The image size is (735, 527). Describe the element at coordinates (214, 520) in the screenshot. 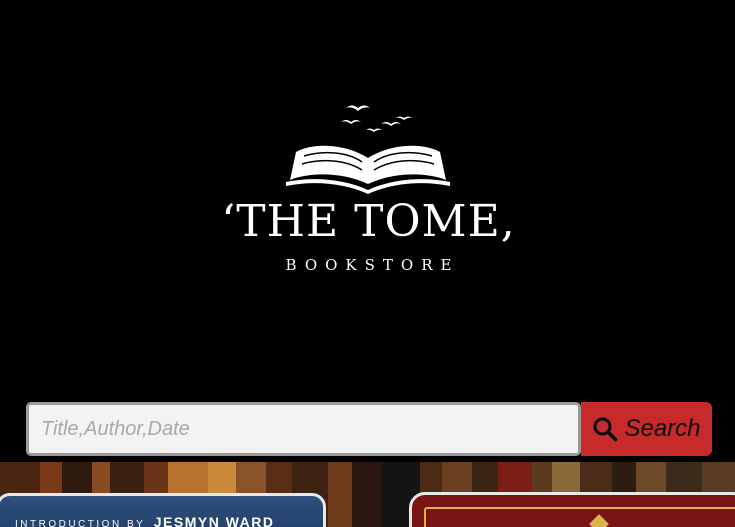

I see `intro-author-name: JESMYN WARD` at that location.